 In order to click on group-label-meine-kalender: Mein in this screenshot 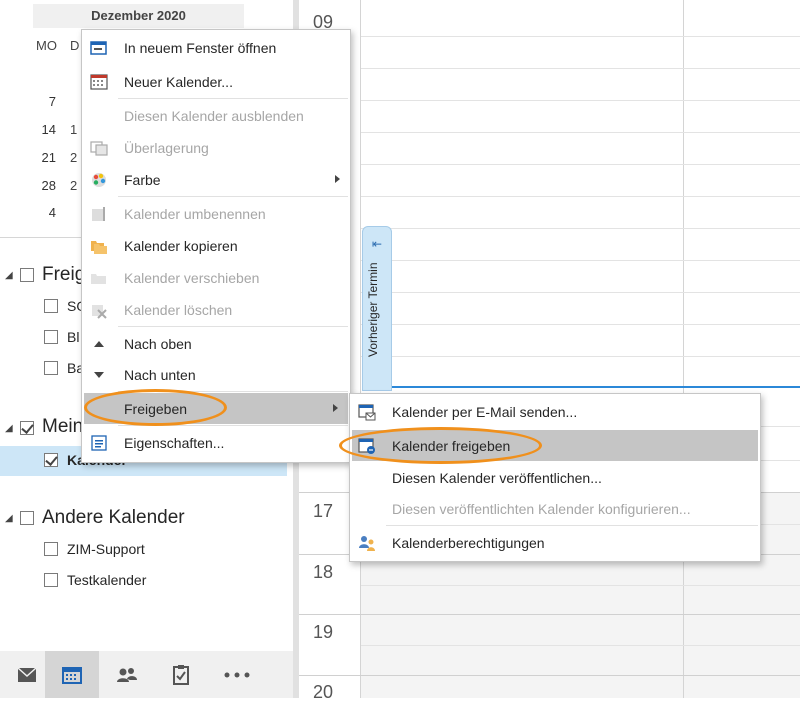, I will do `click(62, 427)`.